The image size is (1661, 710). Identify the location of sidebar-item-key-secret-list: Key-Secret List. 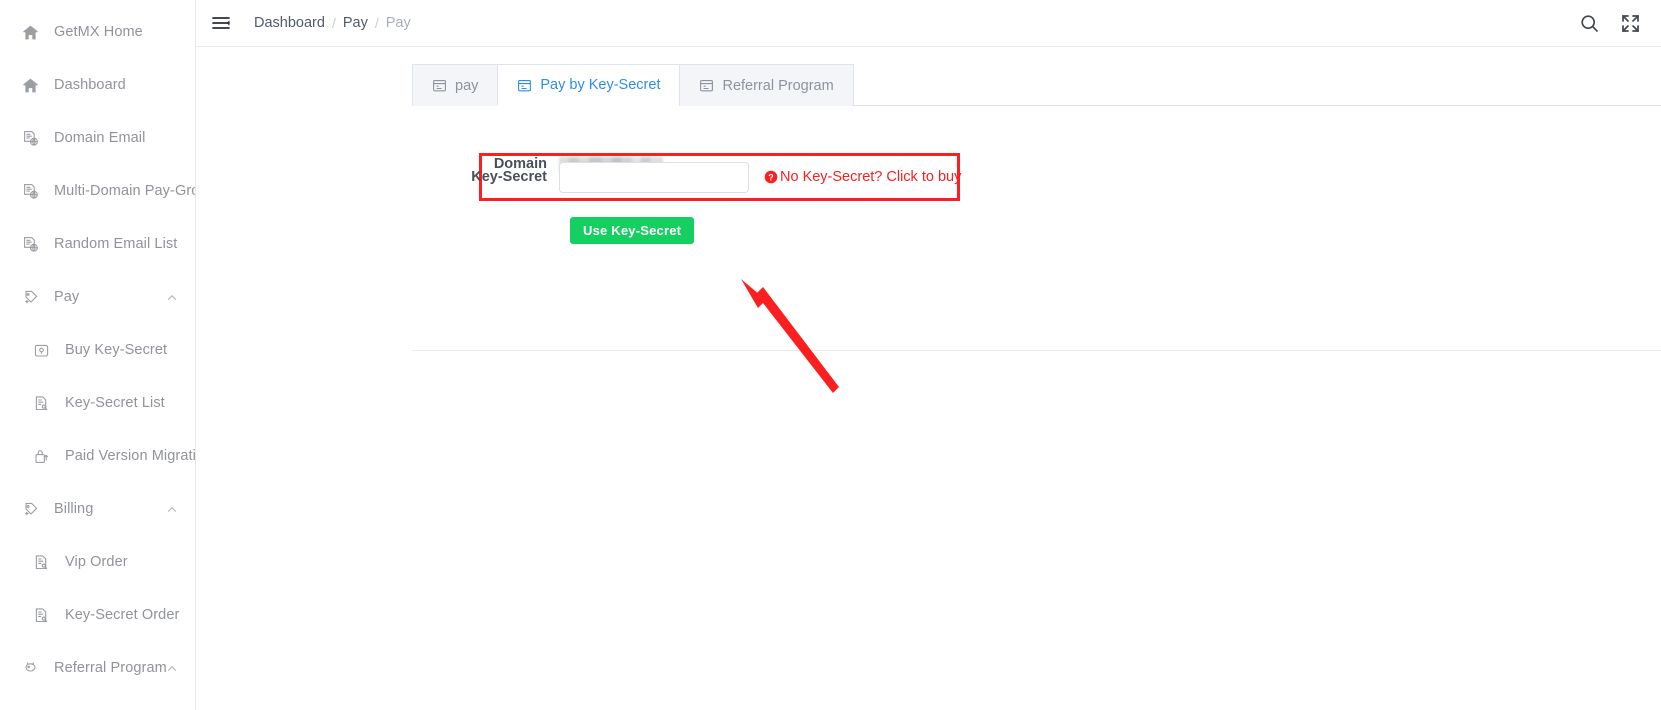
(97, 403).